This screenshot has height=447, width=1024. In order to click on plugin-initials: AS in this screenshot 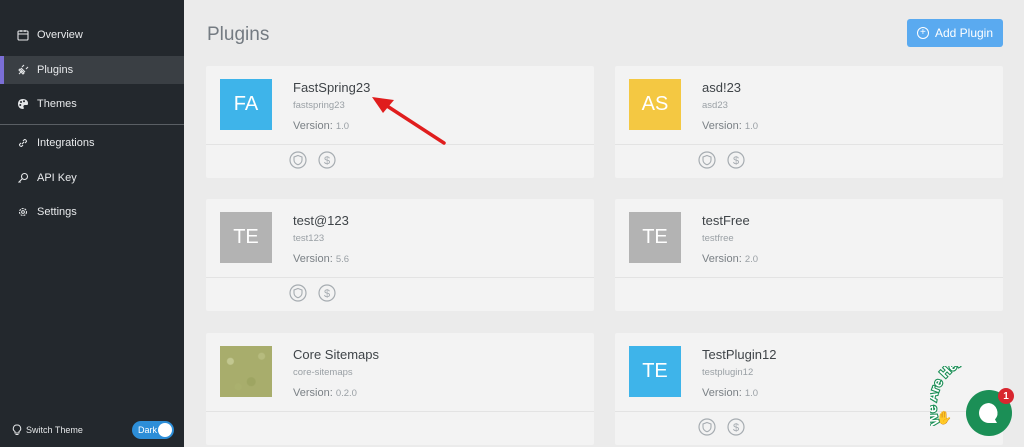, I will do `click(655, 104)`.